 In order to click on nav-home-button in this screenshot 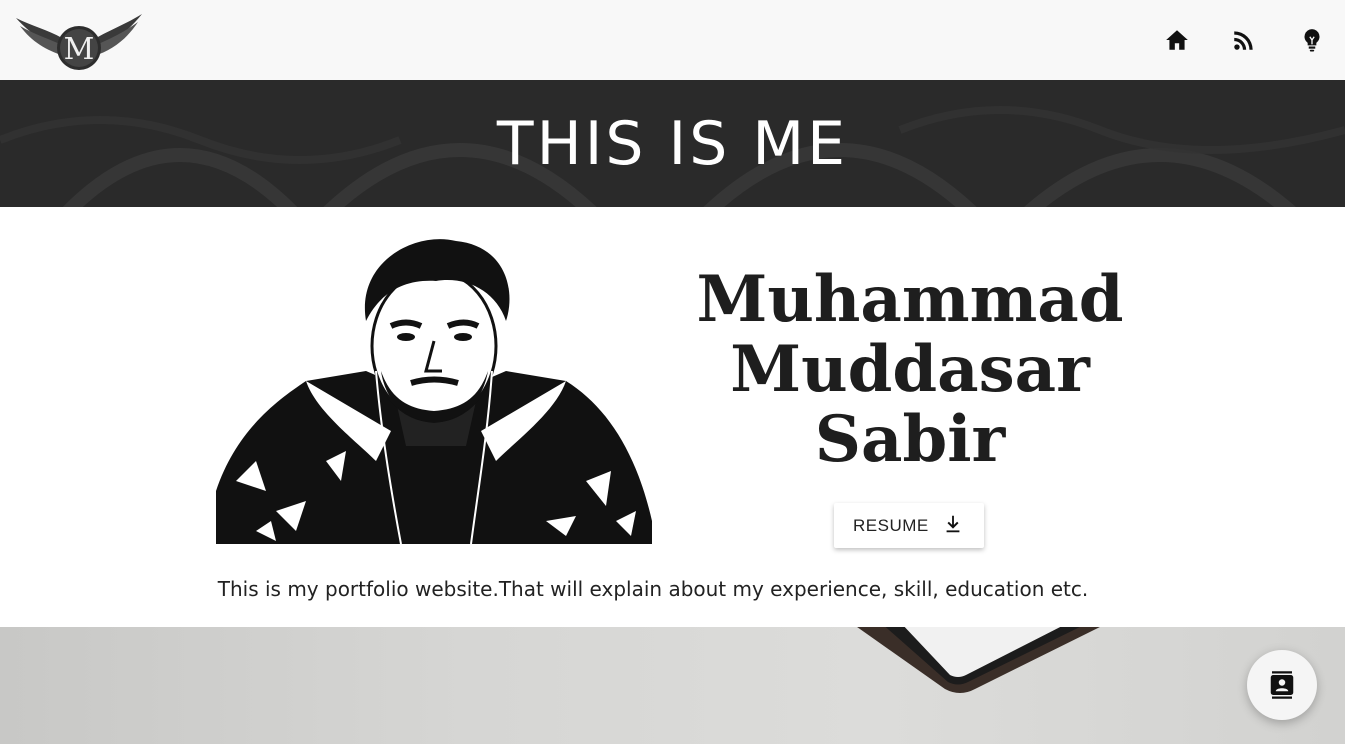, I will do `click(1177, 40)`.